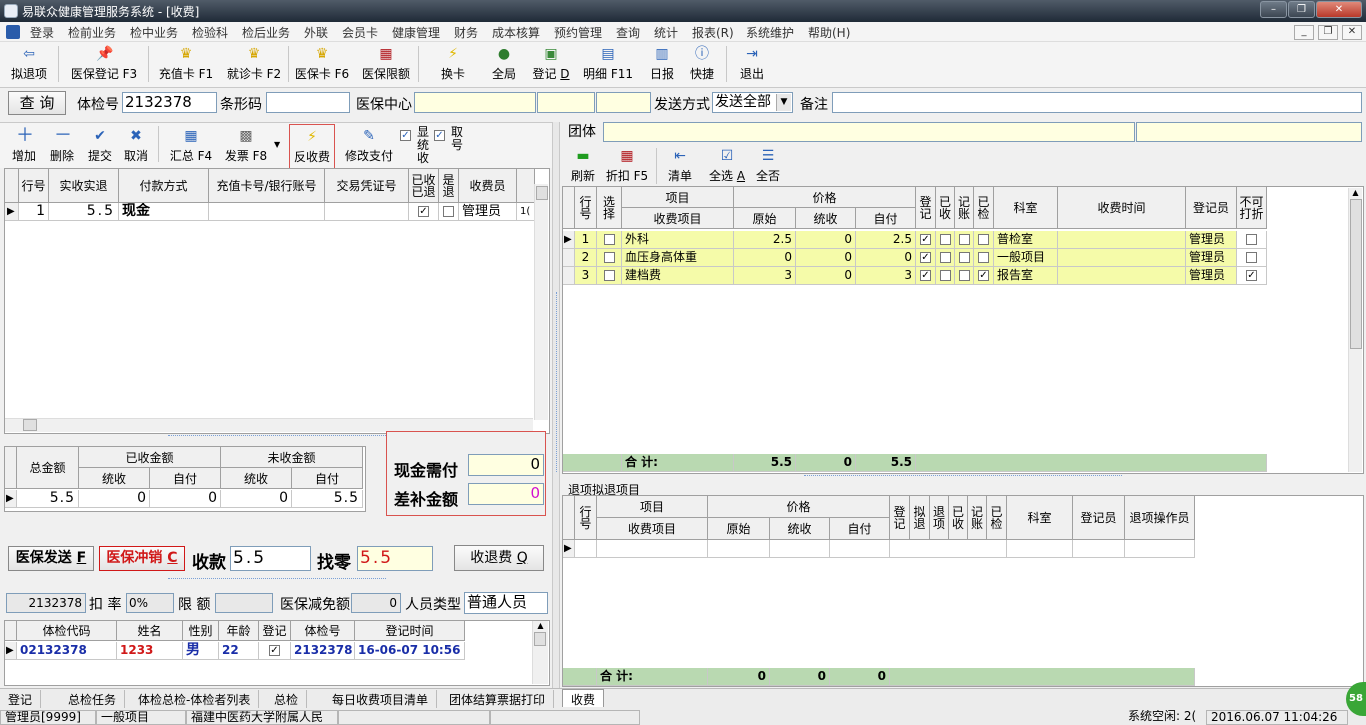  Describe the element at coordinates (768, 166) in the screenshot. I see `select-none-button: ☰ 全否` at that location.